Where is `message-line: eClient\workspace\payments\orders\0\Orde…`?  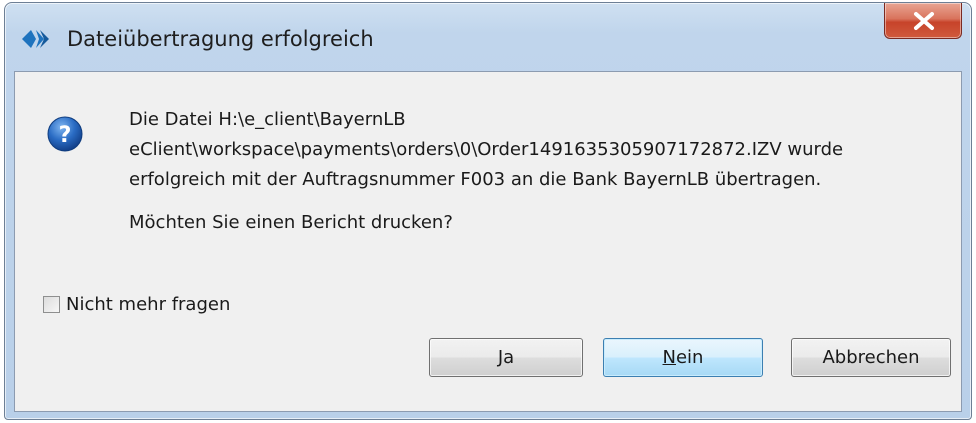
message-line: eClient\workspace\payments\orders\0\Orde… is located at coordinates (486, 149).